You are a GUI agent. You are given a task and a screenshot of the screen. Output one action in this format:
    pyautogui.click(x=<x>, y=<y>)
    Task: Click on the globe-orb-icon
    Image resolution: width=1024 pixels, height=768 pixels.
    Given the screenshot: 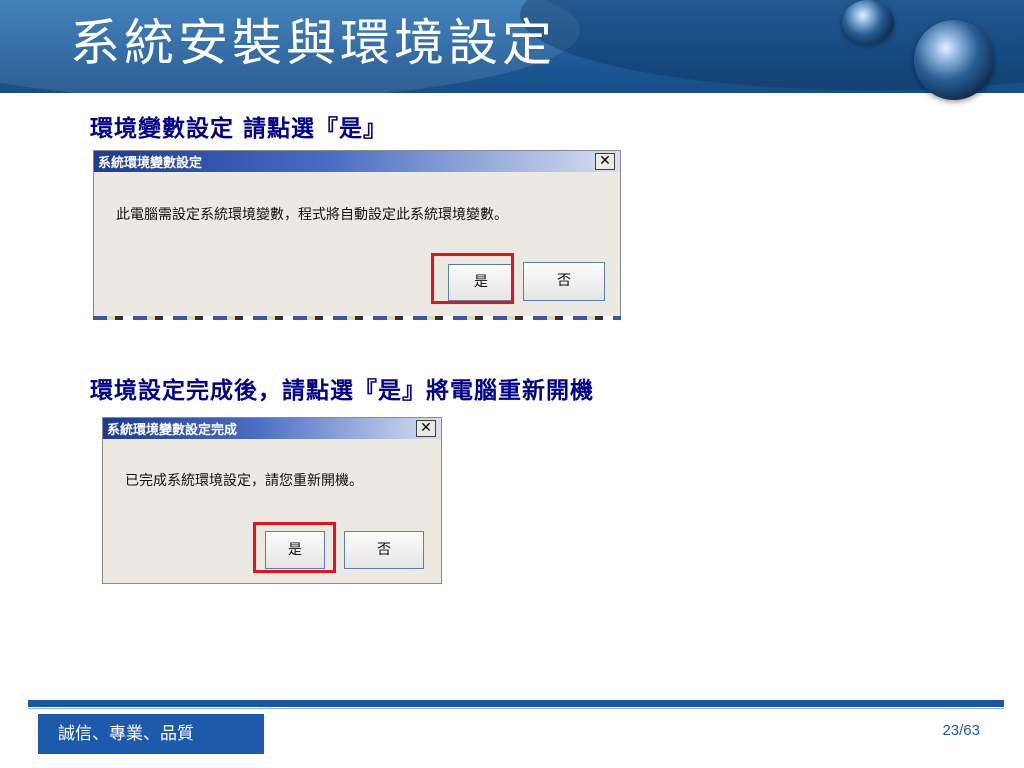 What is the action you would take?
    pyautogui.click(x=868, y=22)
    